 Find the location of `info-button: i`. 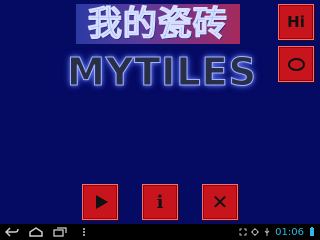

info-button: i is located at coordinates (160, 202).